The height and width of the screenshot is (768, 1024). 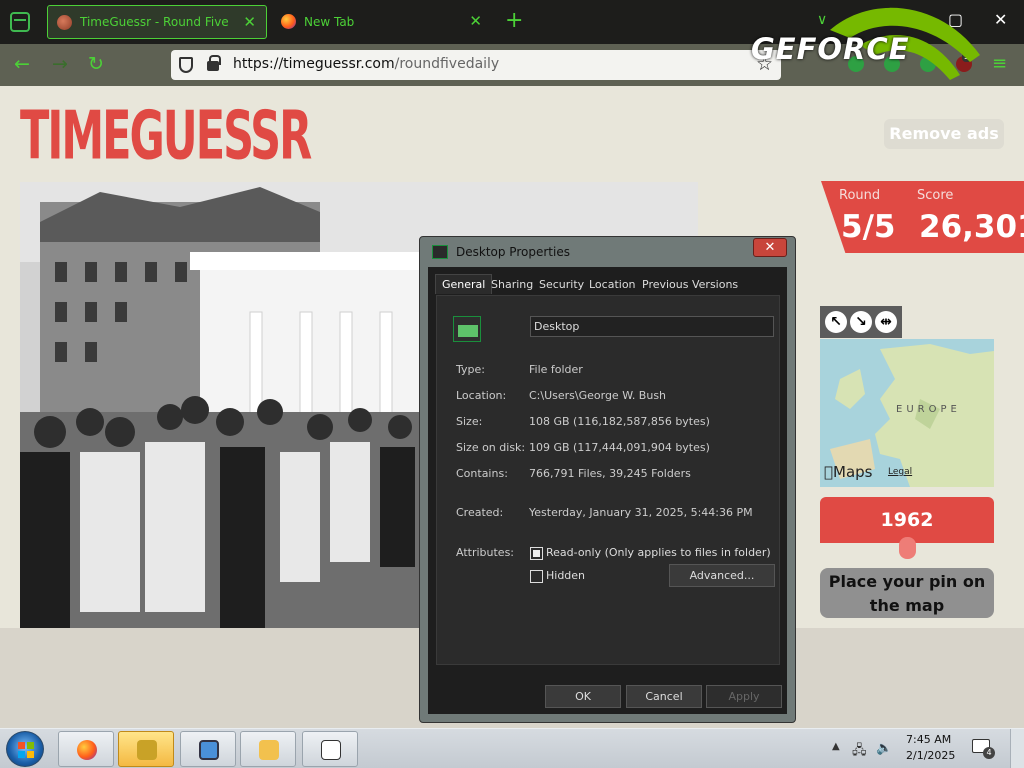 I want to click on url-bar: https://timeguessr.com/roundfivedaily ☆, so click(x=476, y=65).